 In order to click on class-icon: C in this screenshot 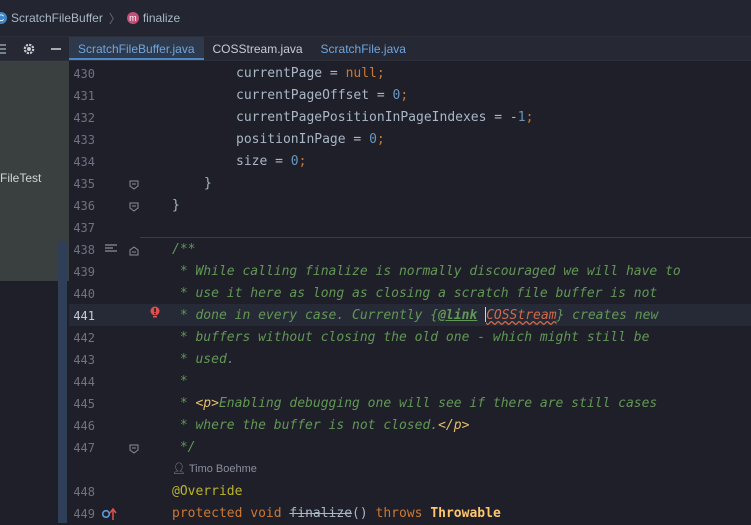, I will do `click(3, 18)`.